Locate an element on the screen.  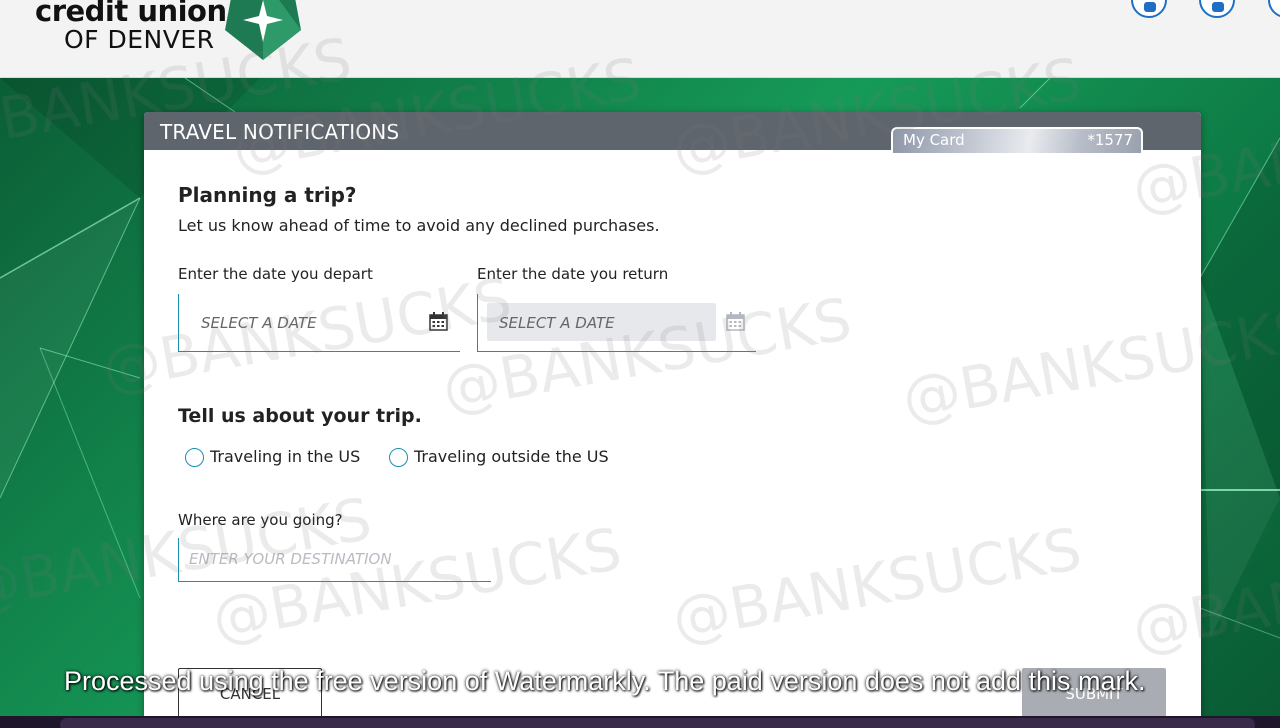
cancel-button: CANCEL is located at coordinates (250, 694).